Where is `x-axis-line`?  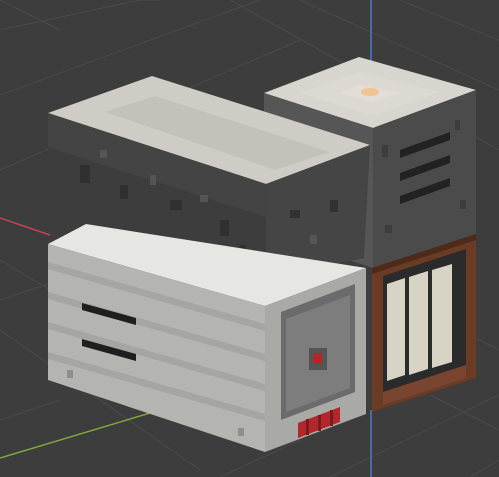 x-axis-line is located at coordinates (25, 226).